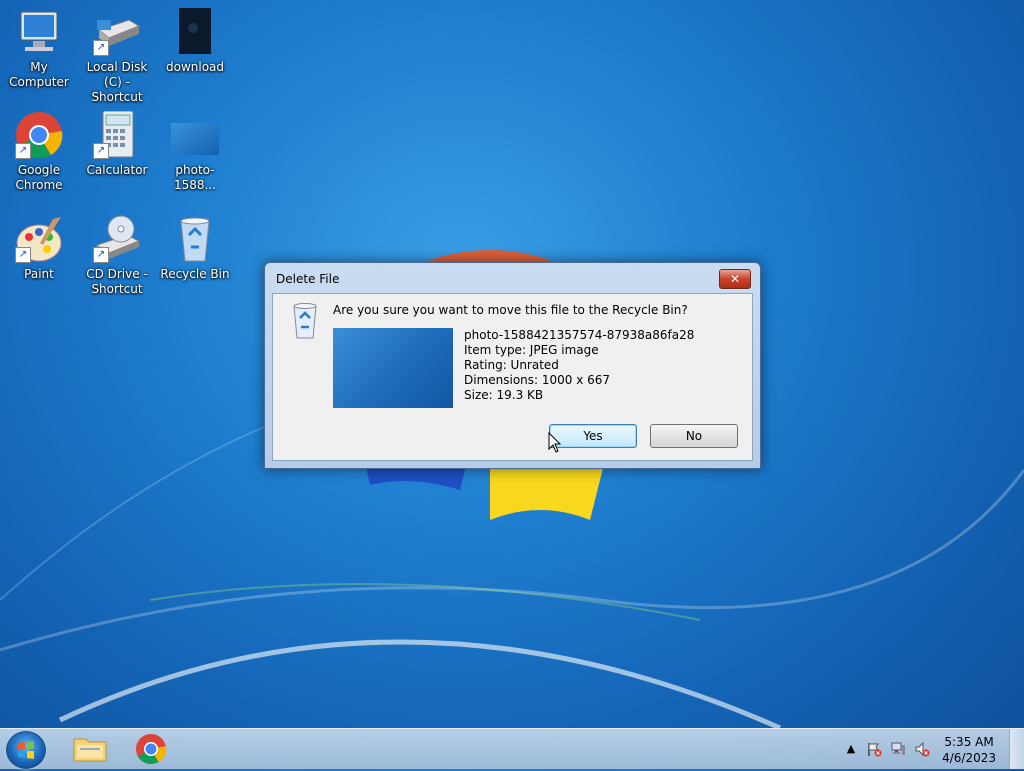 The image size is (1024, 771). I want to click on file-item-type: Item type: JPEG image, so click(531, 350).